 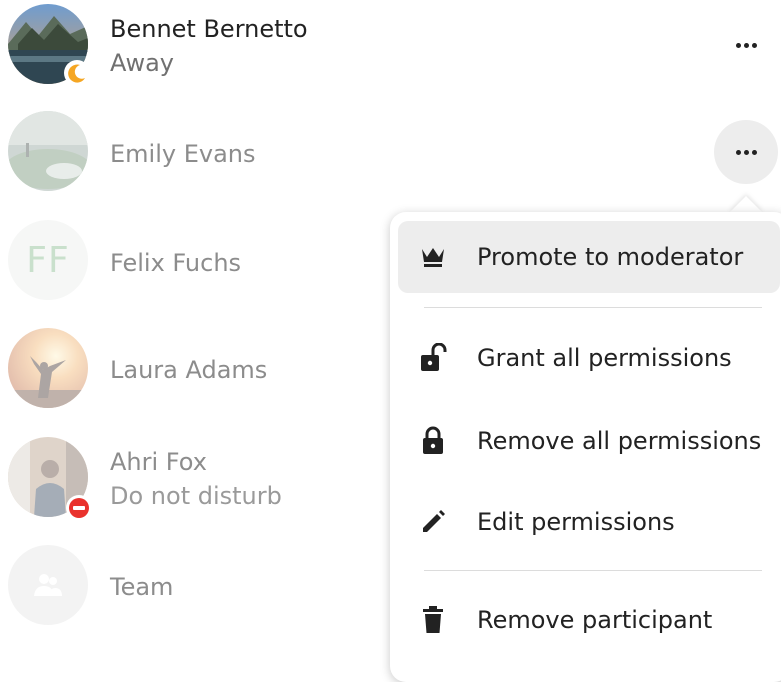 What do you see at coordinates (595, 620) in the screenshot?
I see `menu-item-label: Remove participant` at bounding box center [595, 620].